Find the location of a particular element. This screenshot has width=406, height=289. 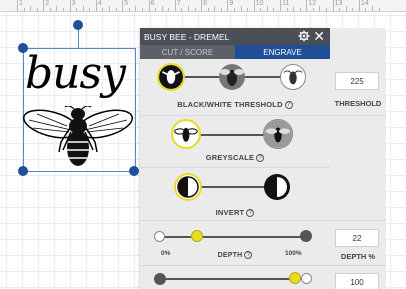

depth-label-text: DEPTH is located at coordinates (230, 255).